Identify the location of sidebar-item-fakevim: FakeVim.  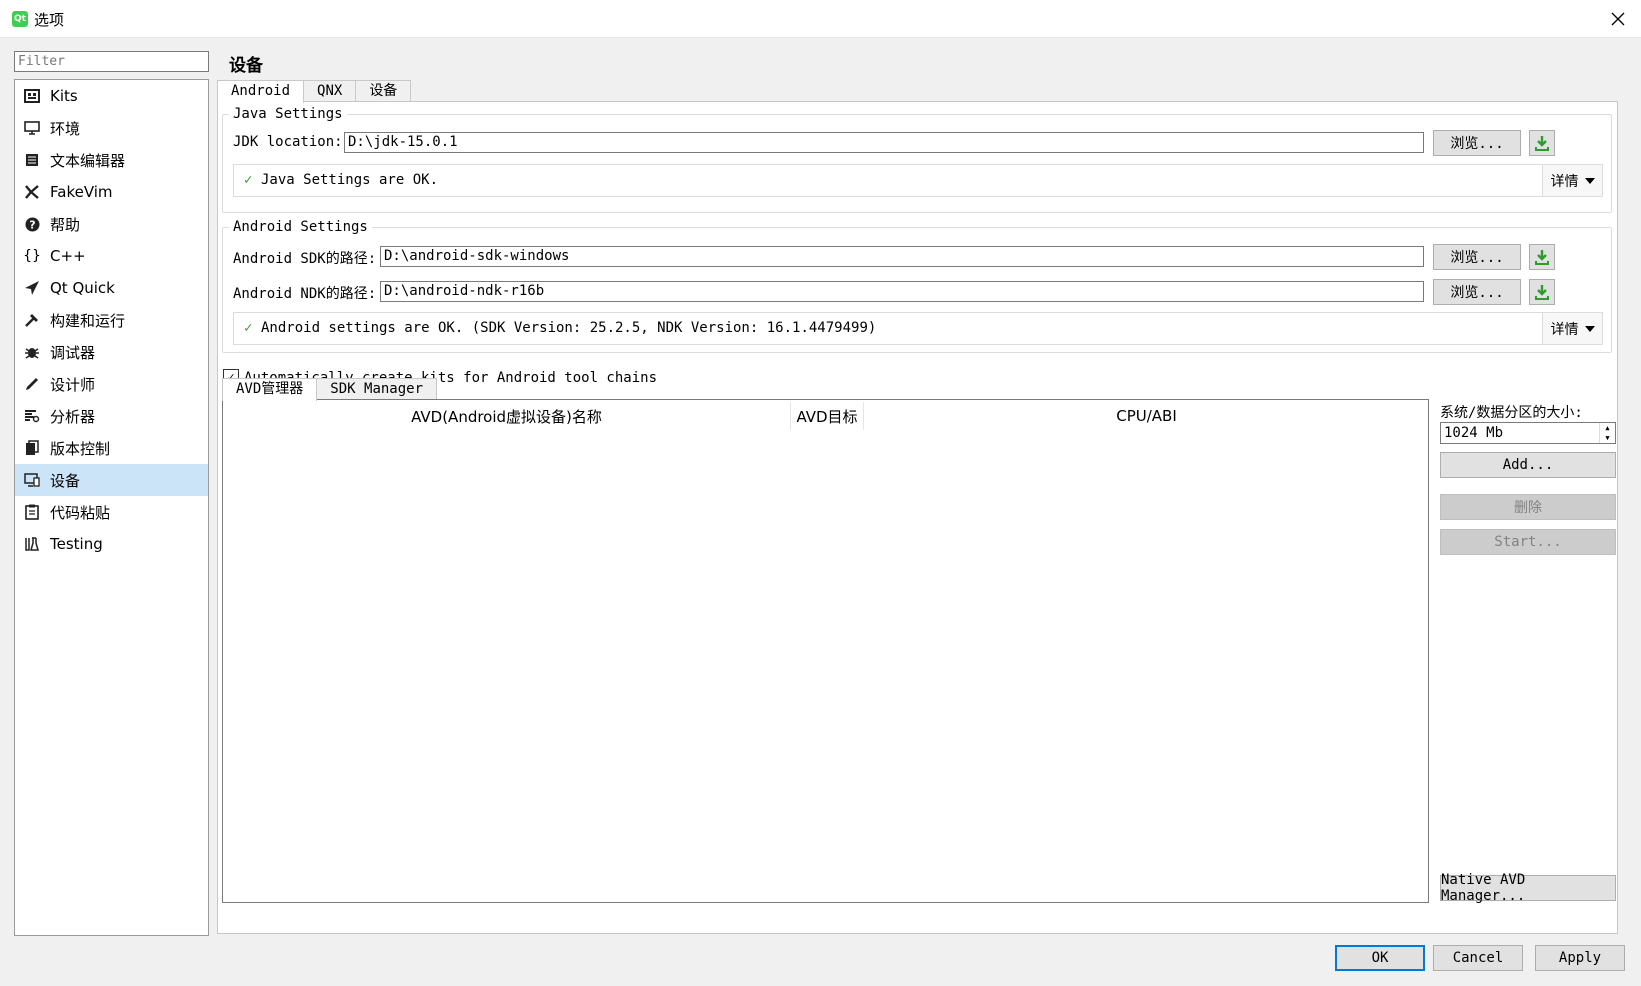
(111, 192).